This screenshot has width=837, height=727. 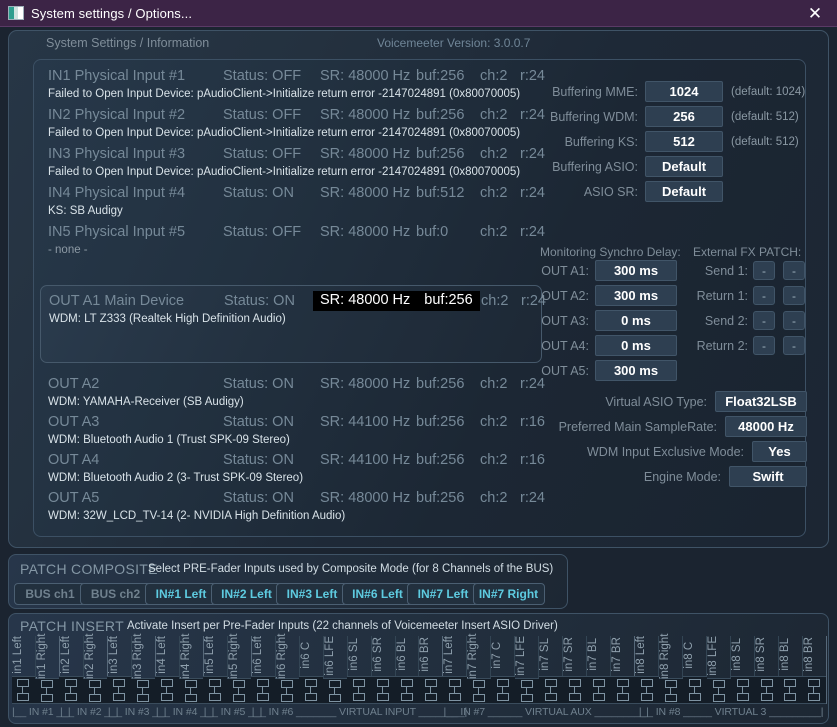 What do you see at coordinates (551, 670) in the screenshot?
I see `insert-channel-column: in7 SL` at bounding box center [551, 670].